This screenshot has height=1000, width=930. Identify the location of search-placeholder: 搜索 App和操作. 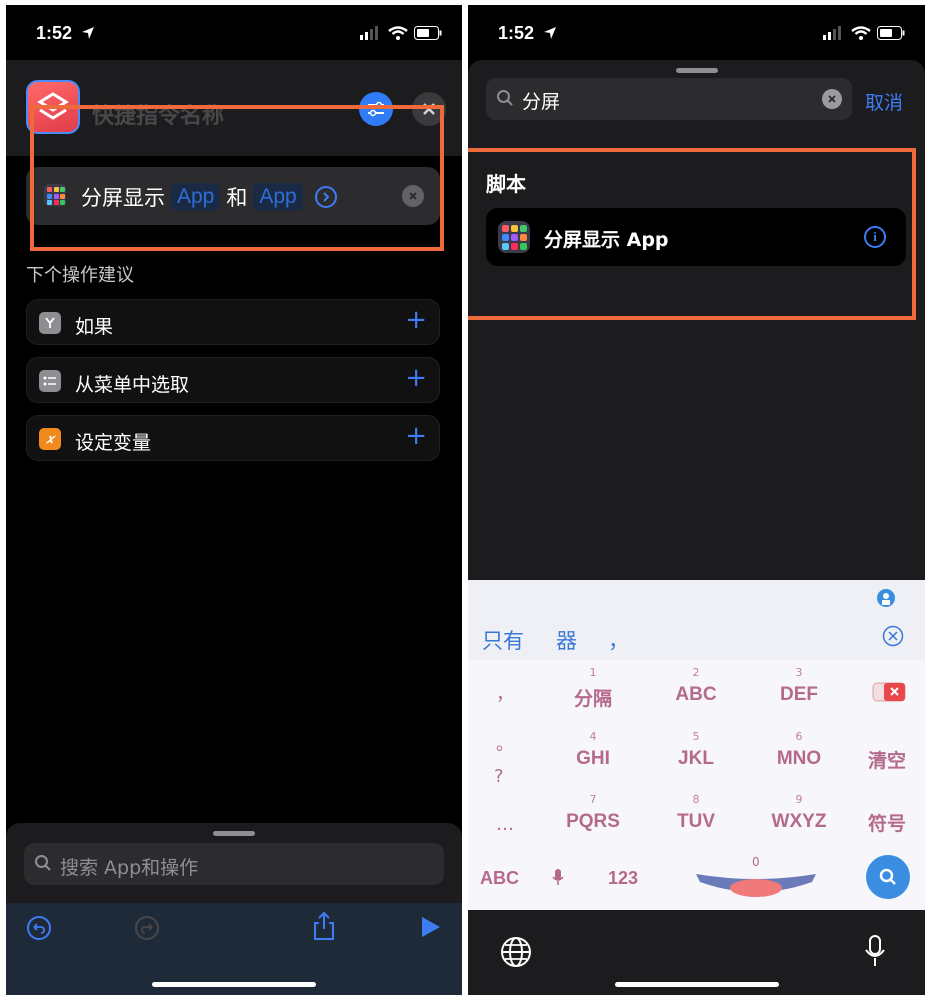
(129, 868).